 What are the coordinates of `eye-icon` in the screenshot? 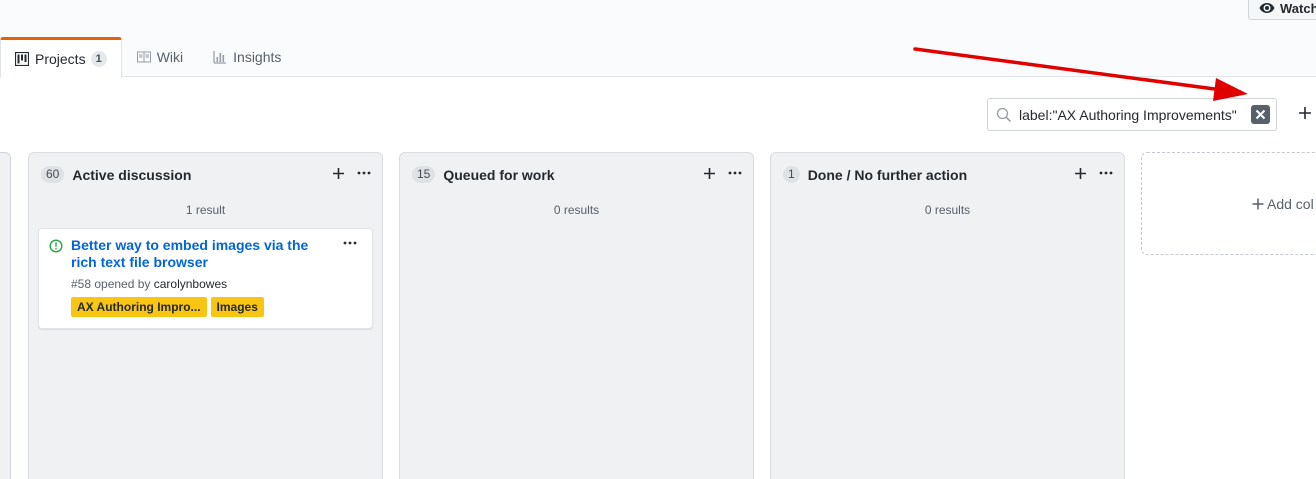 It's located at (1267, 8).